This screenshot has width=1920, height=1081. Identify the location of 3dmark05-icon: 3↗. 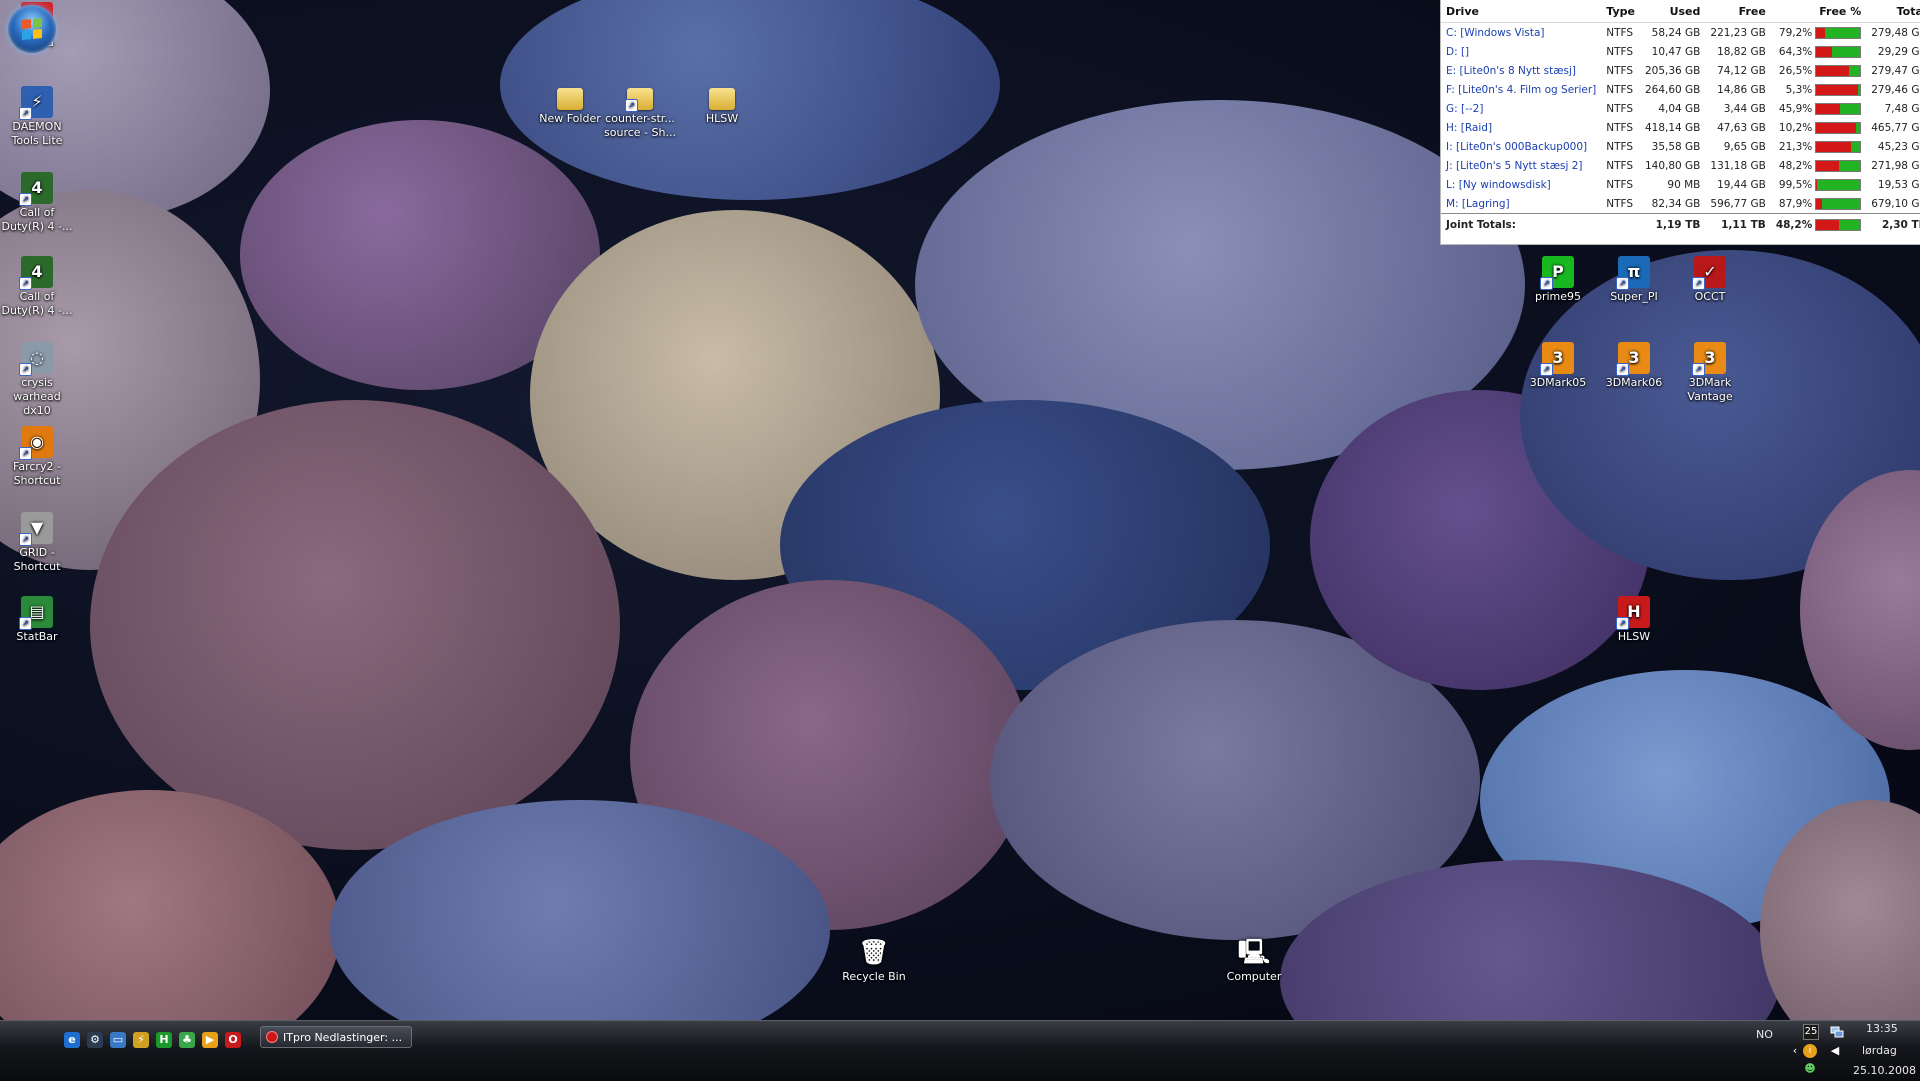
(1558, 358).